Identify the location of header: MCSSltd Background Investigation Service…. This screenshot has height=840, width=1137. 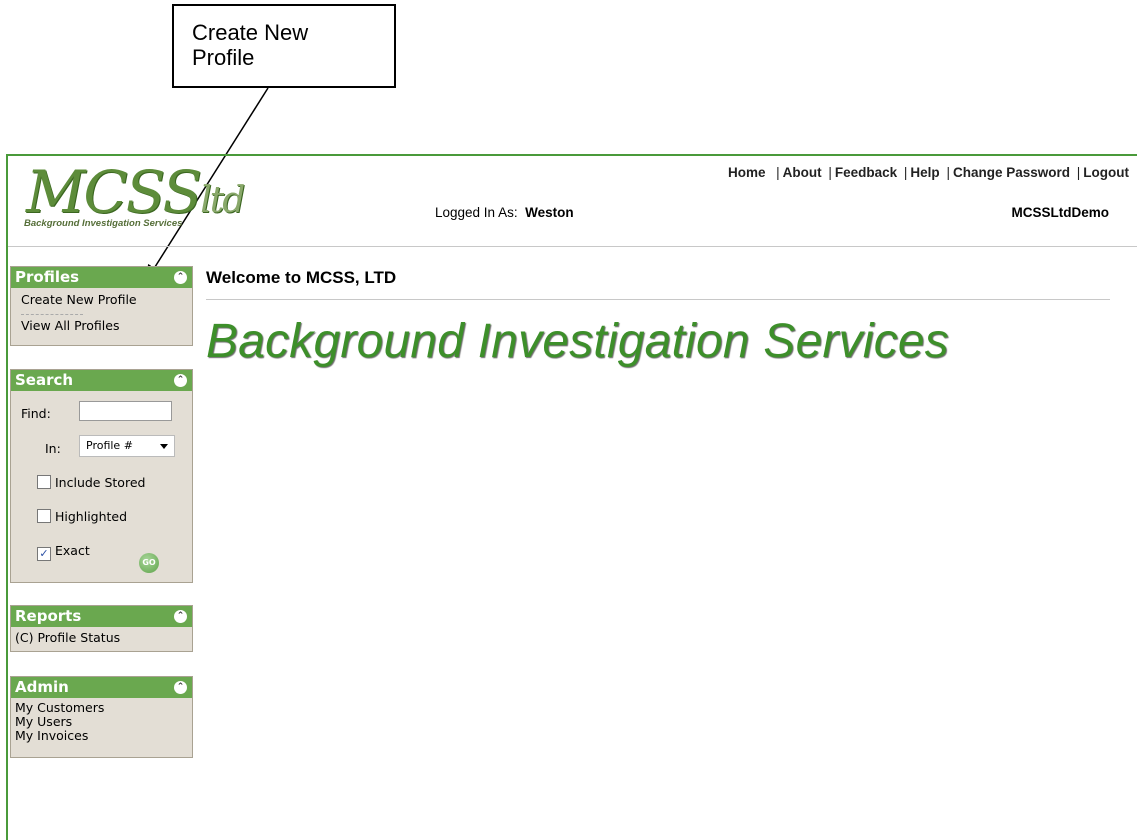
(572, 201).